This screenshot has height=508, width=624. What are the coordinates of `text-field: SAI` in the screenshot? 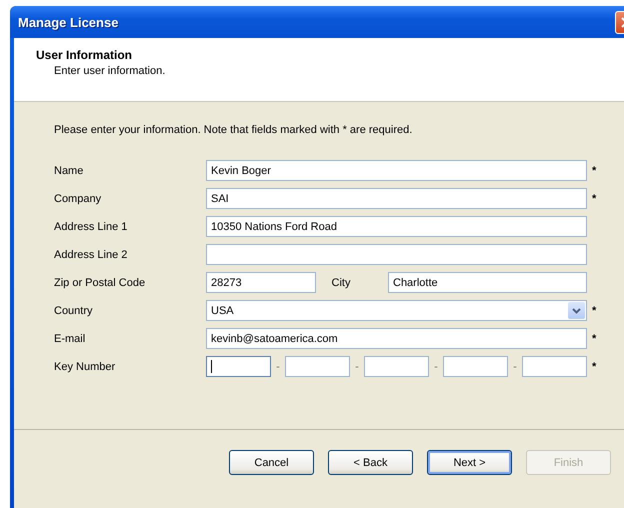 It's located at (396, 198).